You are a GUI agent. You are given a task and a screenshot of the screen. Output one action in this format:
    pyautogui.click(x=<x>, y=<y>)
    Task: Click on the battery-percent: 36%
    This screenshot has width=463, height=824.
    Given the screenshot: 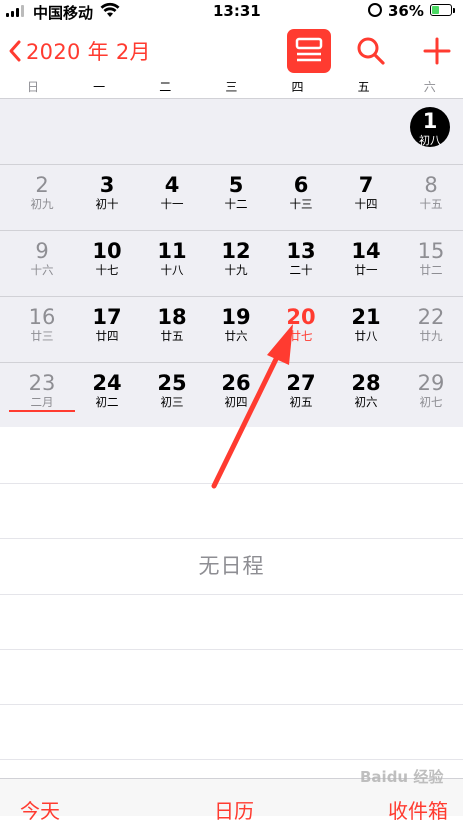 What is the action you would take?
    pyautogui.click(x=406, y=11)
    